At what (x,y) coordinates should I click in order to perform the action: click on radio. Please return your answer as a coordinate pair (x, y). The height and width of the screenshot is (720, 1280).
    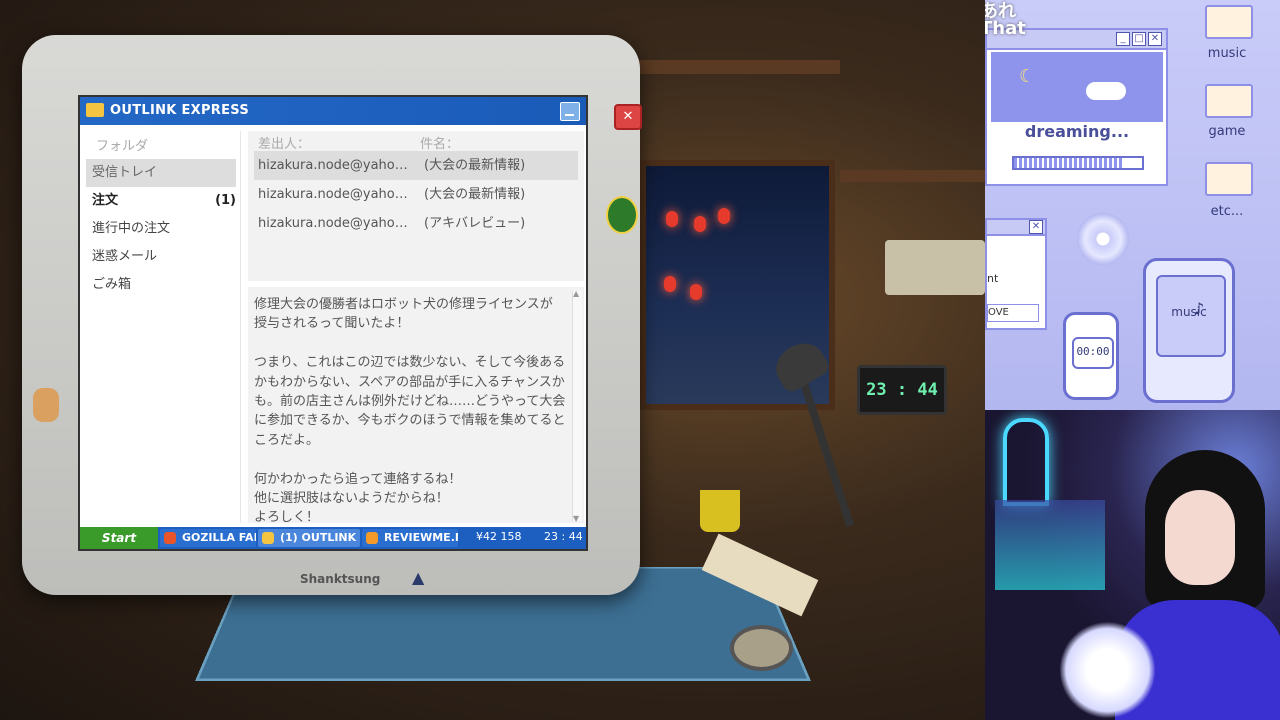
    Looking at the image, I should click on (935, 267).